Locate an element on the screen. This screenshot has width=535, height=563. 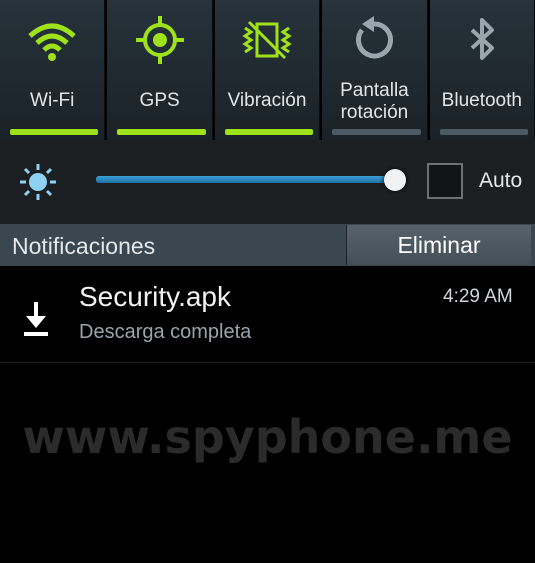
brightness-slider-fill is located at coordinates (245, 179).